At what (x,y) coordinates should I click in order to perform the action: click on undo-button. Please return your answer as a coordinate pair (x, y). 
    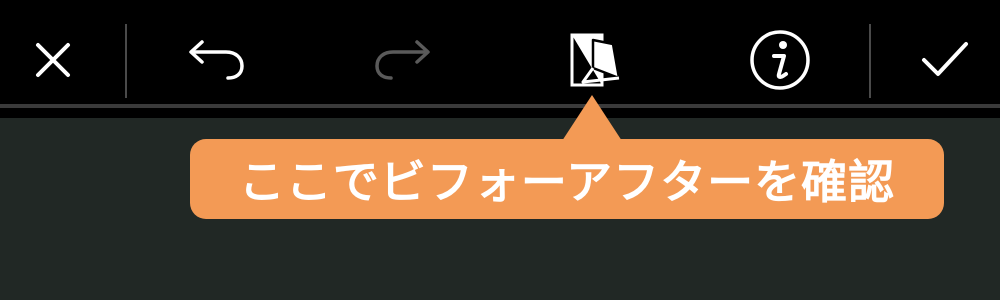
    Looking at the image, I should click on (216, 60).